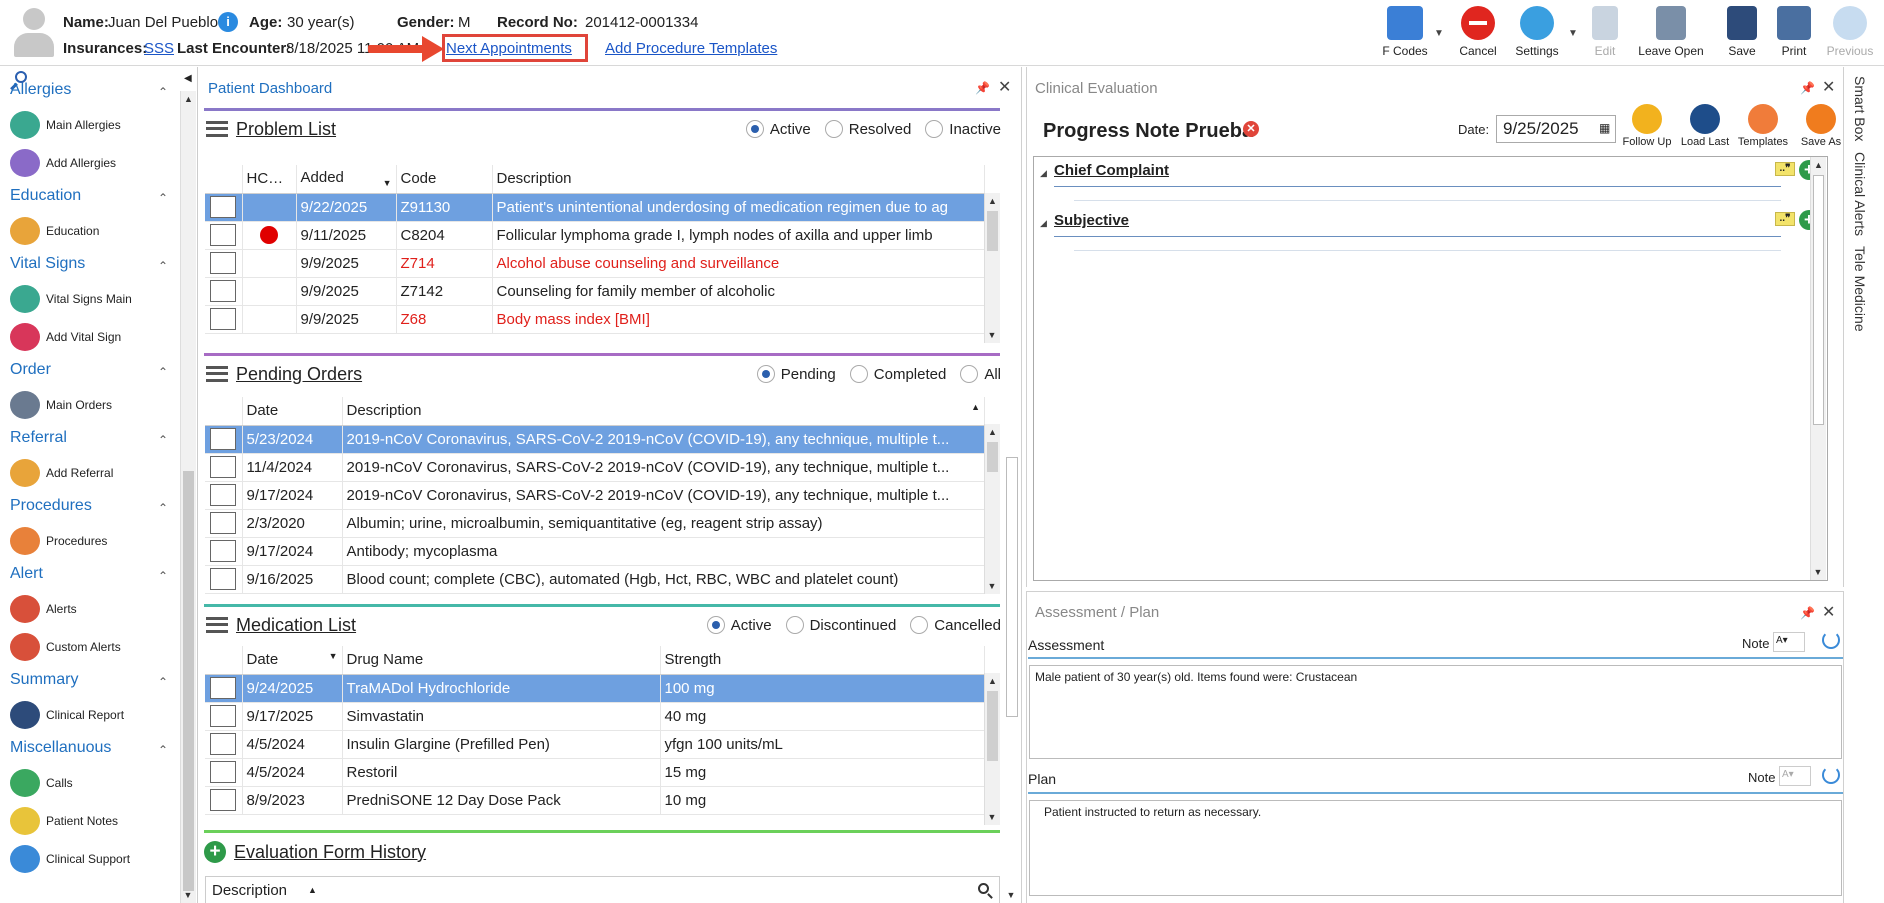 This screenshot has height=903, width=1884. Describe the element at coordinates (30, 370) in the screenshot. I see `sidebar-heading-order: Order` at that location.